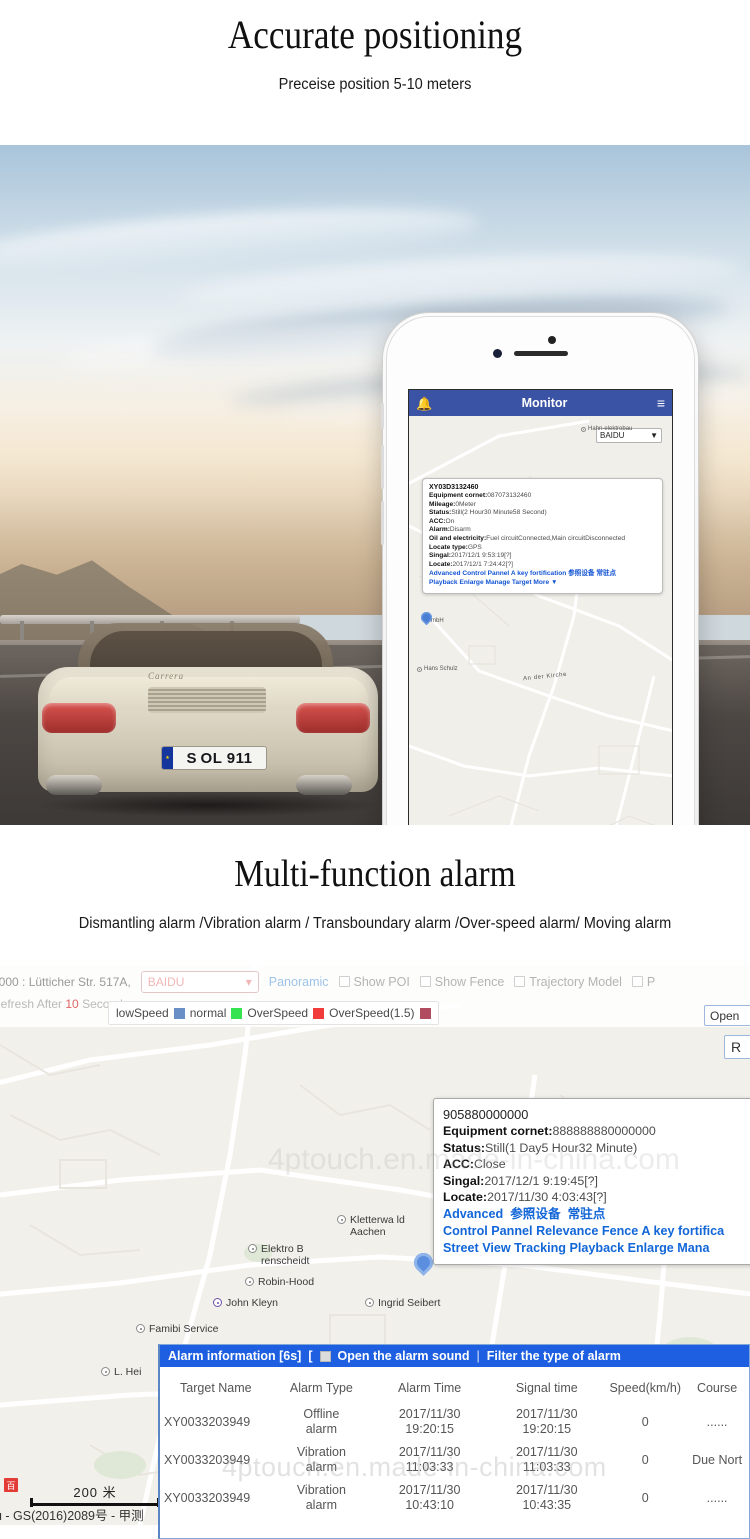 The image size is (750, 1539). I want to click on link-relevance-fence: Relevance Fence, so click(587, 1231).